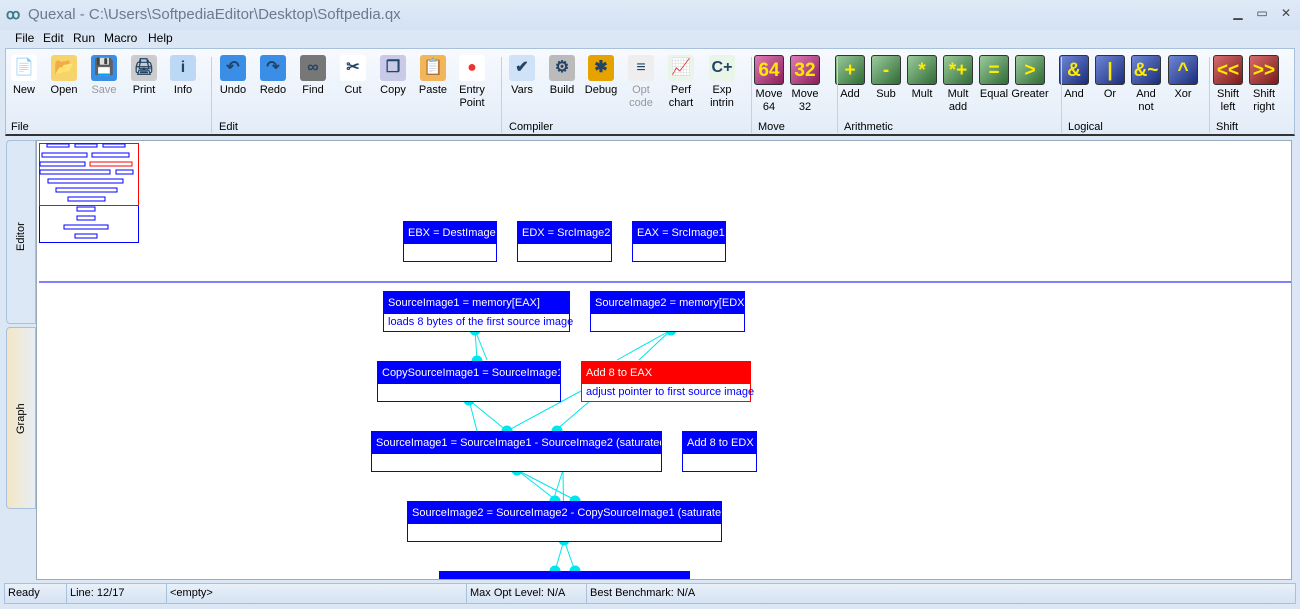 The image size is (1300, 609). Describe the element at coordinates (1030, 70) in the screenshot. I see `greater-icon: >` at that location.